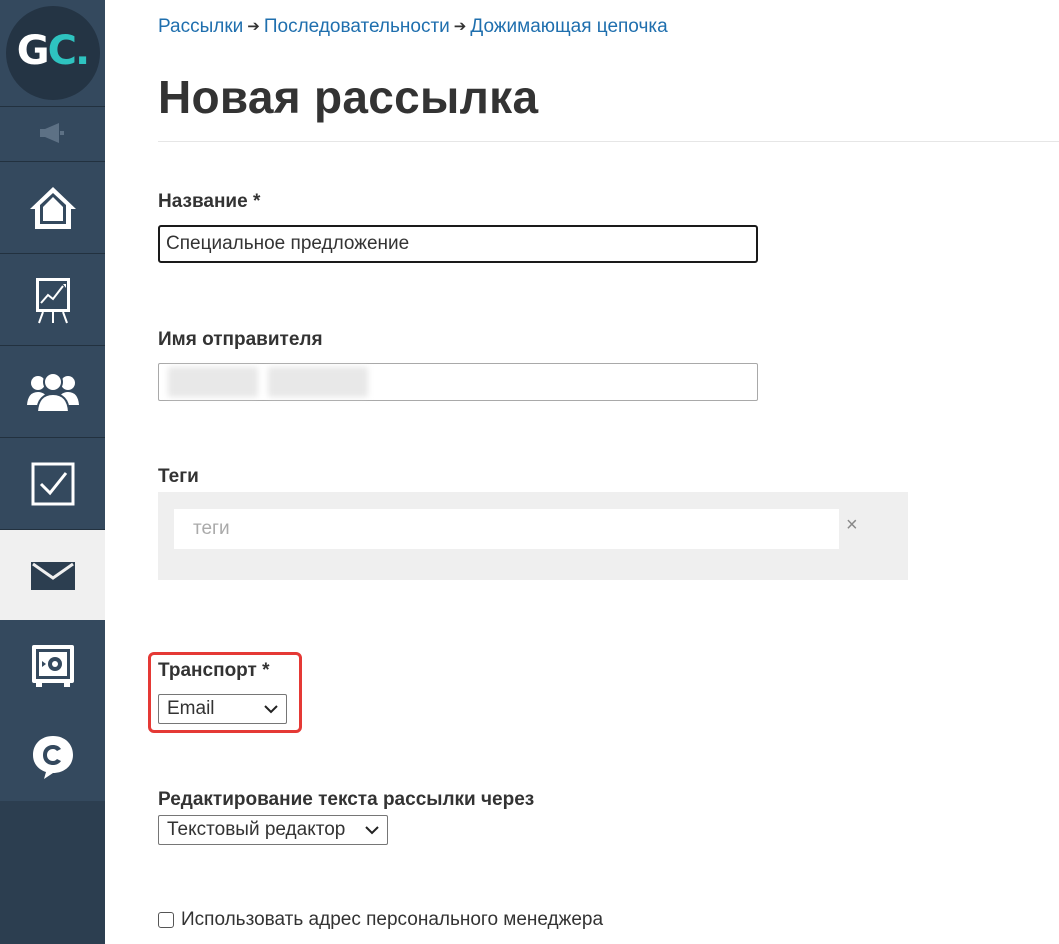 The width and height of the screenshot is (1059, 944). Describe the element at coordinates (225, 692) in the screenshot. I see `highlight-box` at that location.